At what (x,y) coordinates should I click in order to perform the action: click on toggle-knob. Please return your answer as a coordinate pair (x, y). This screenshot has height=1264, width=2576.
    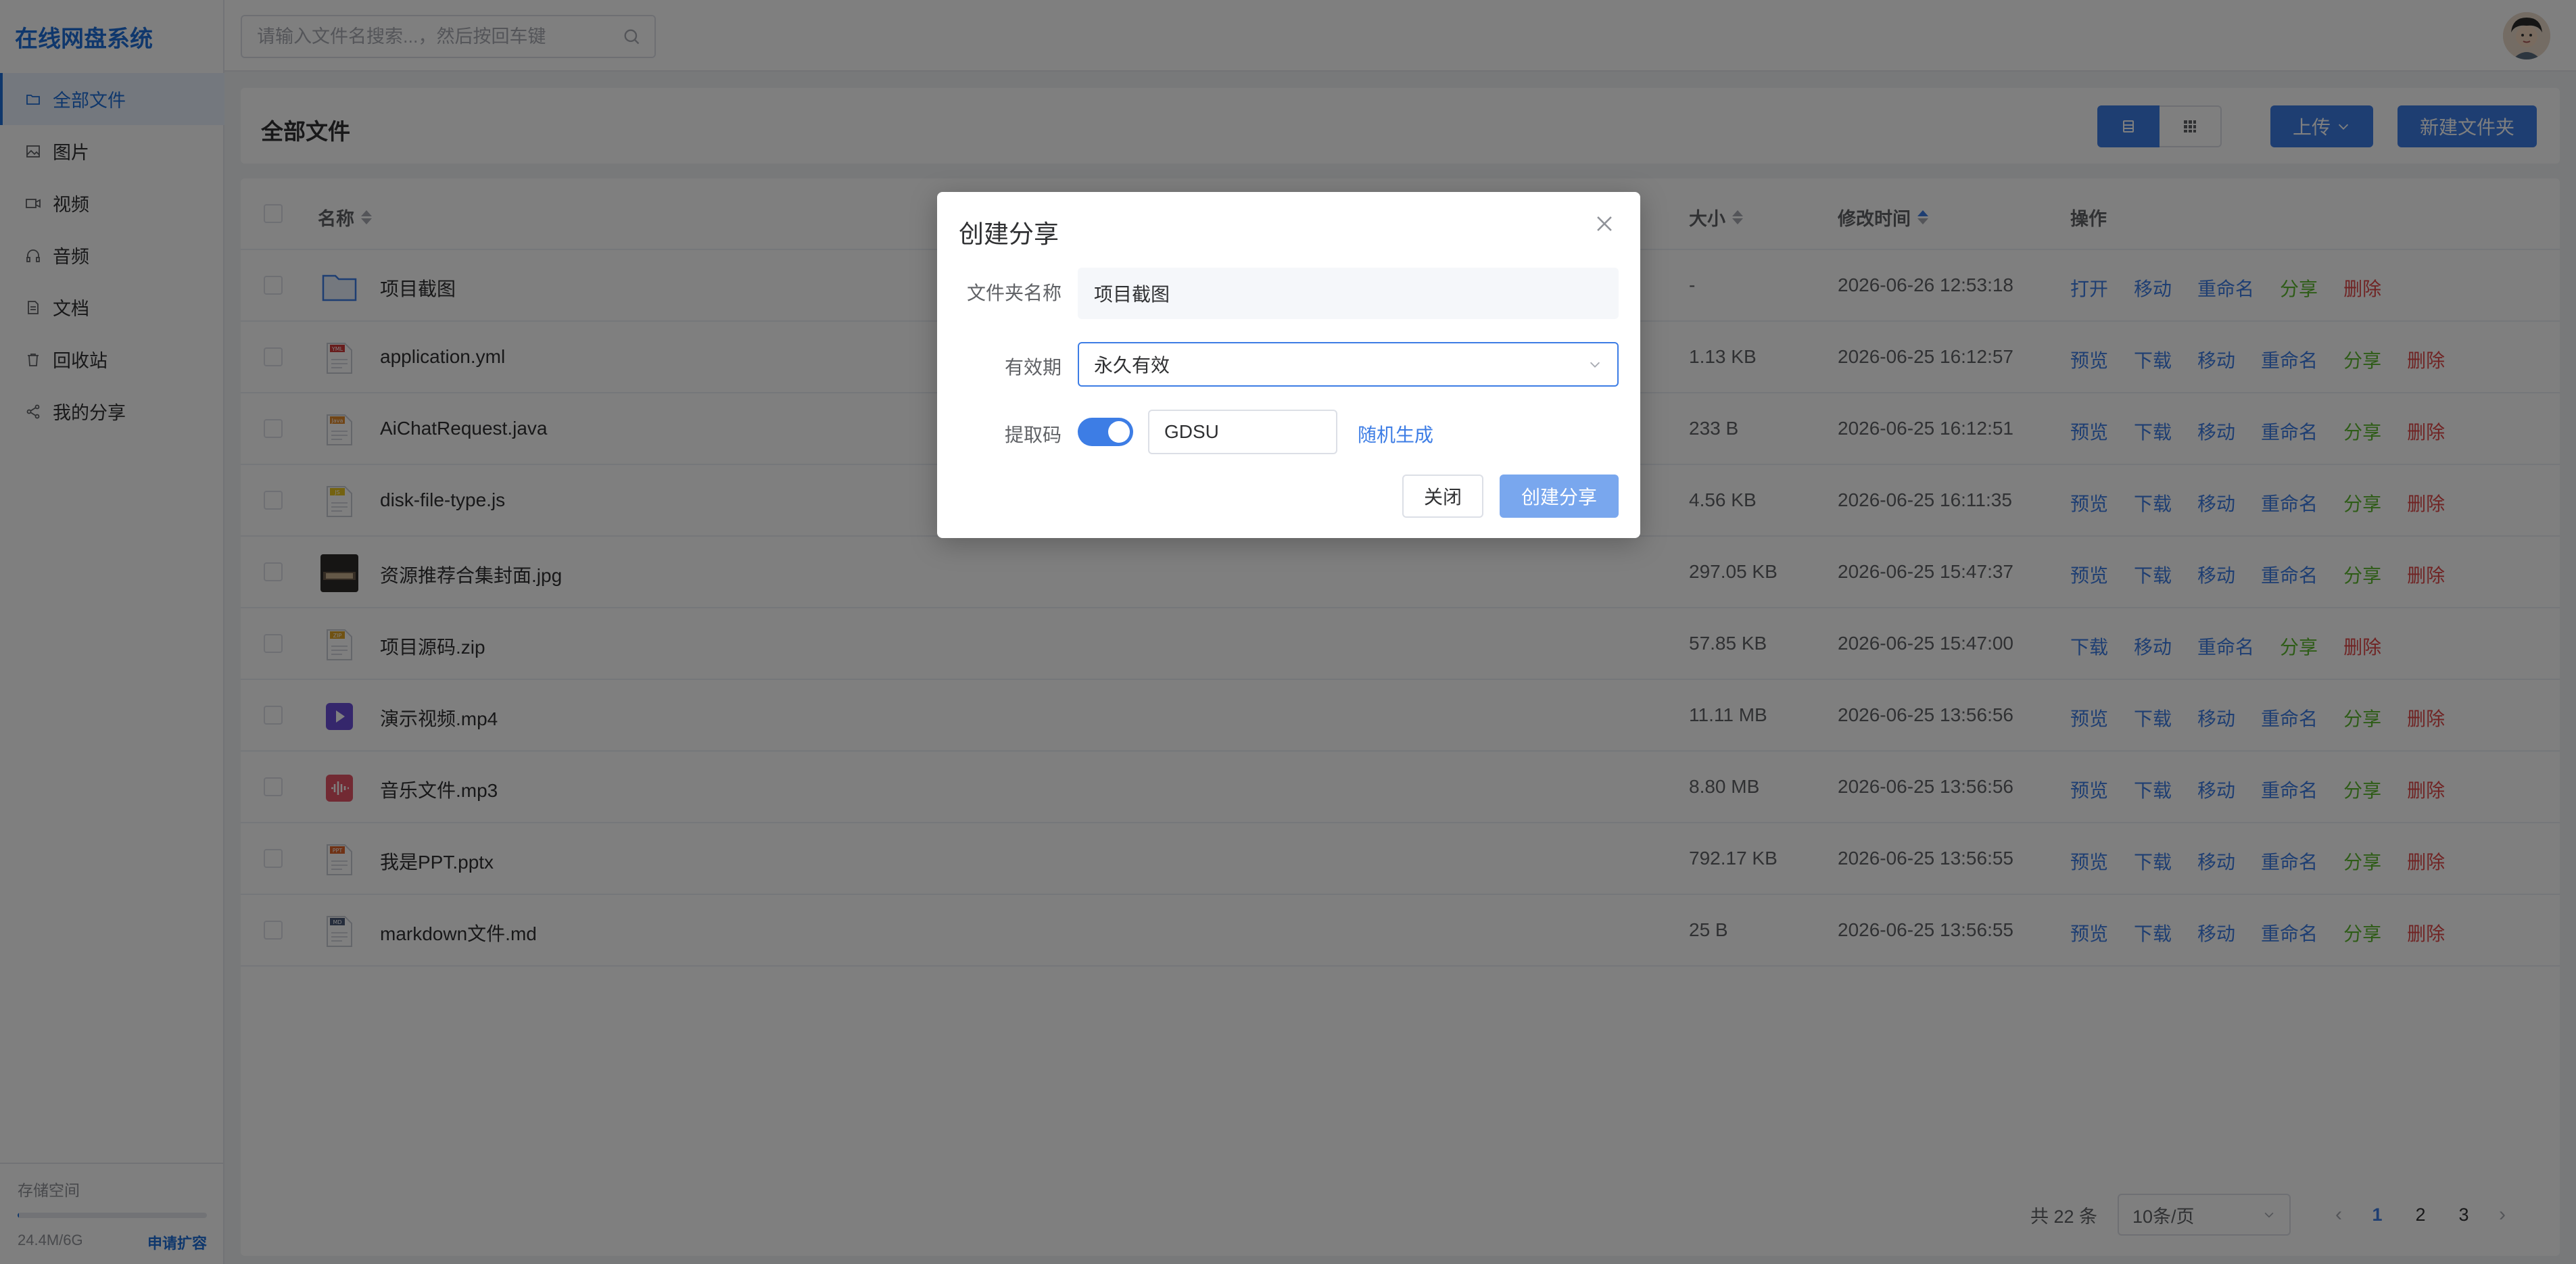
    Looking at the image, I should click on (1119, 432).